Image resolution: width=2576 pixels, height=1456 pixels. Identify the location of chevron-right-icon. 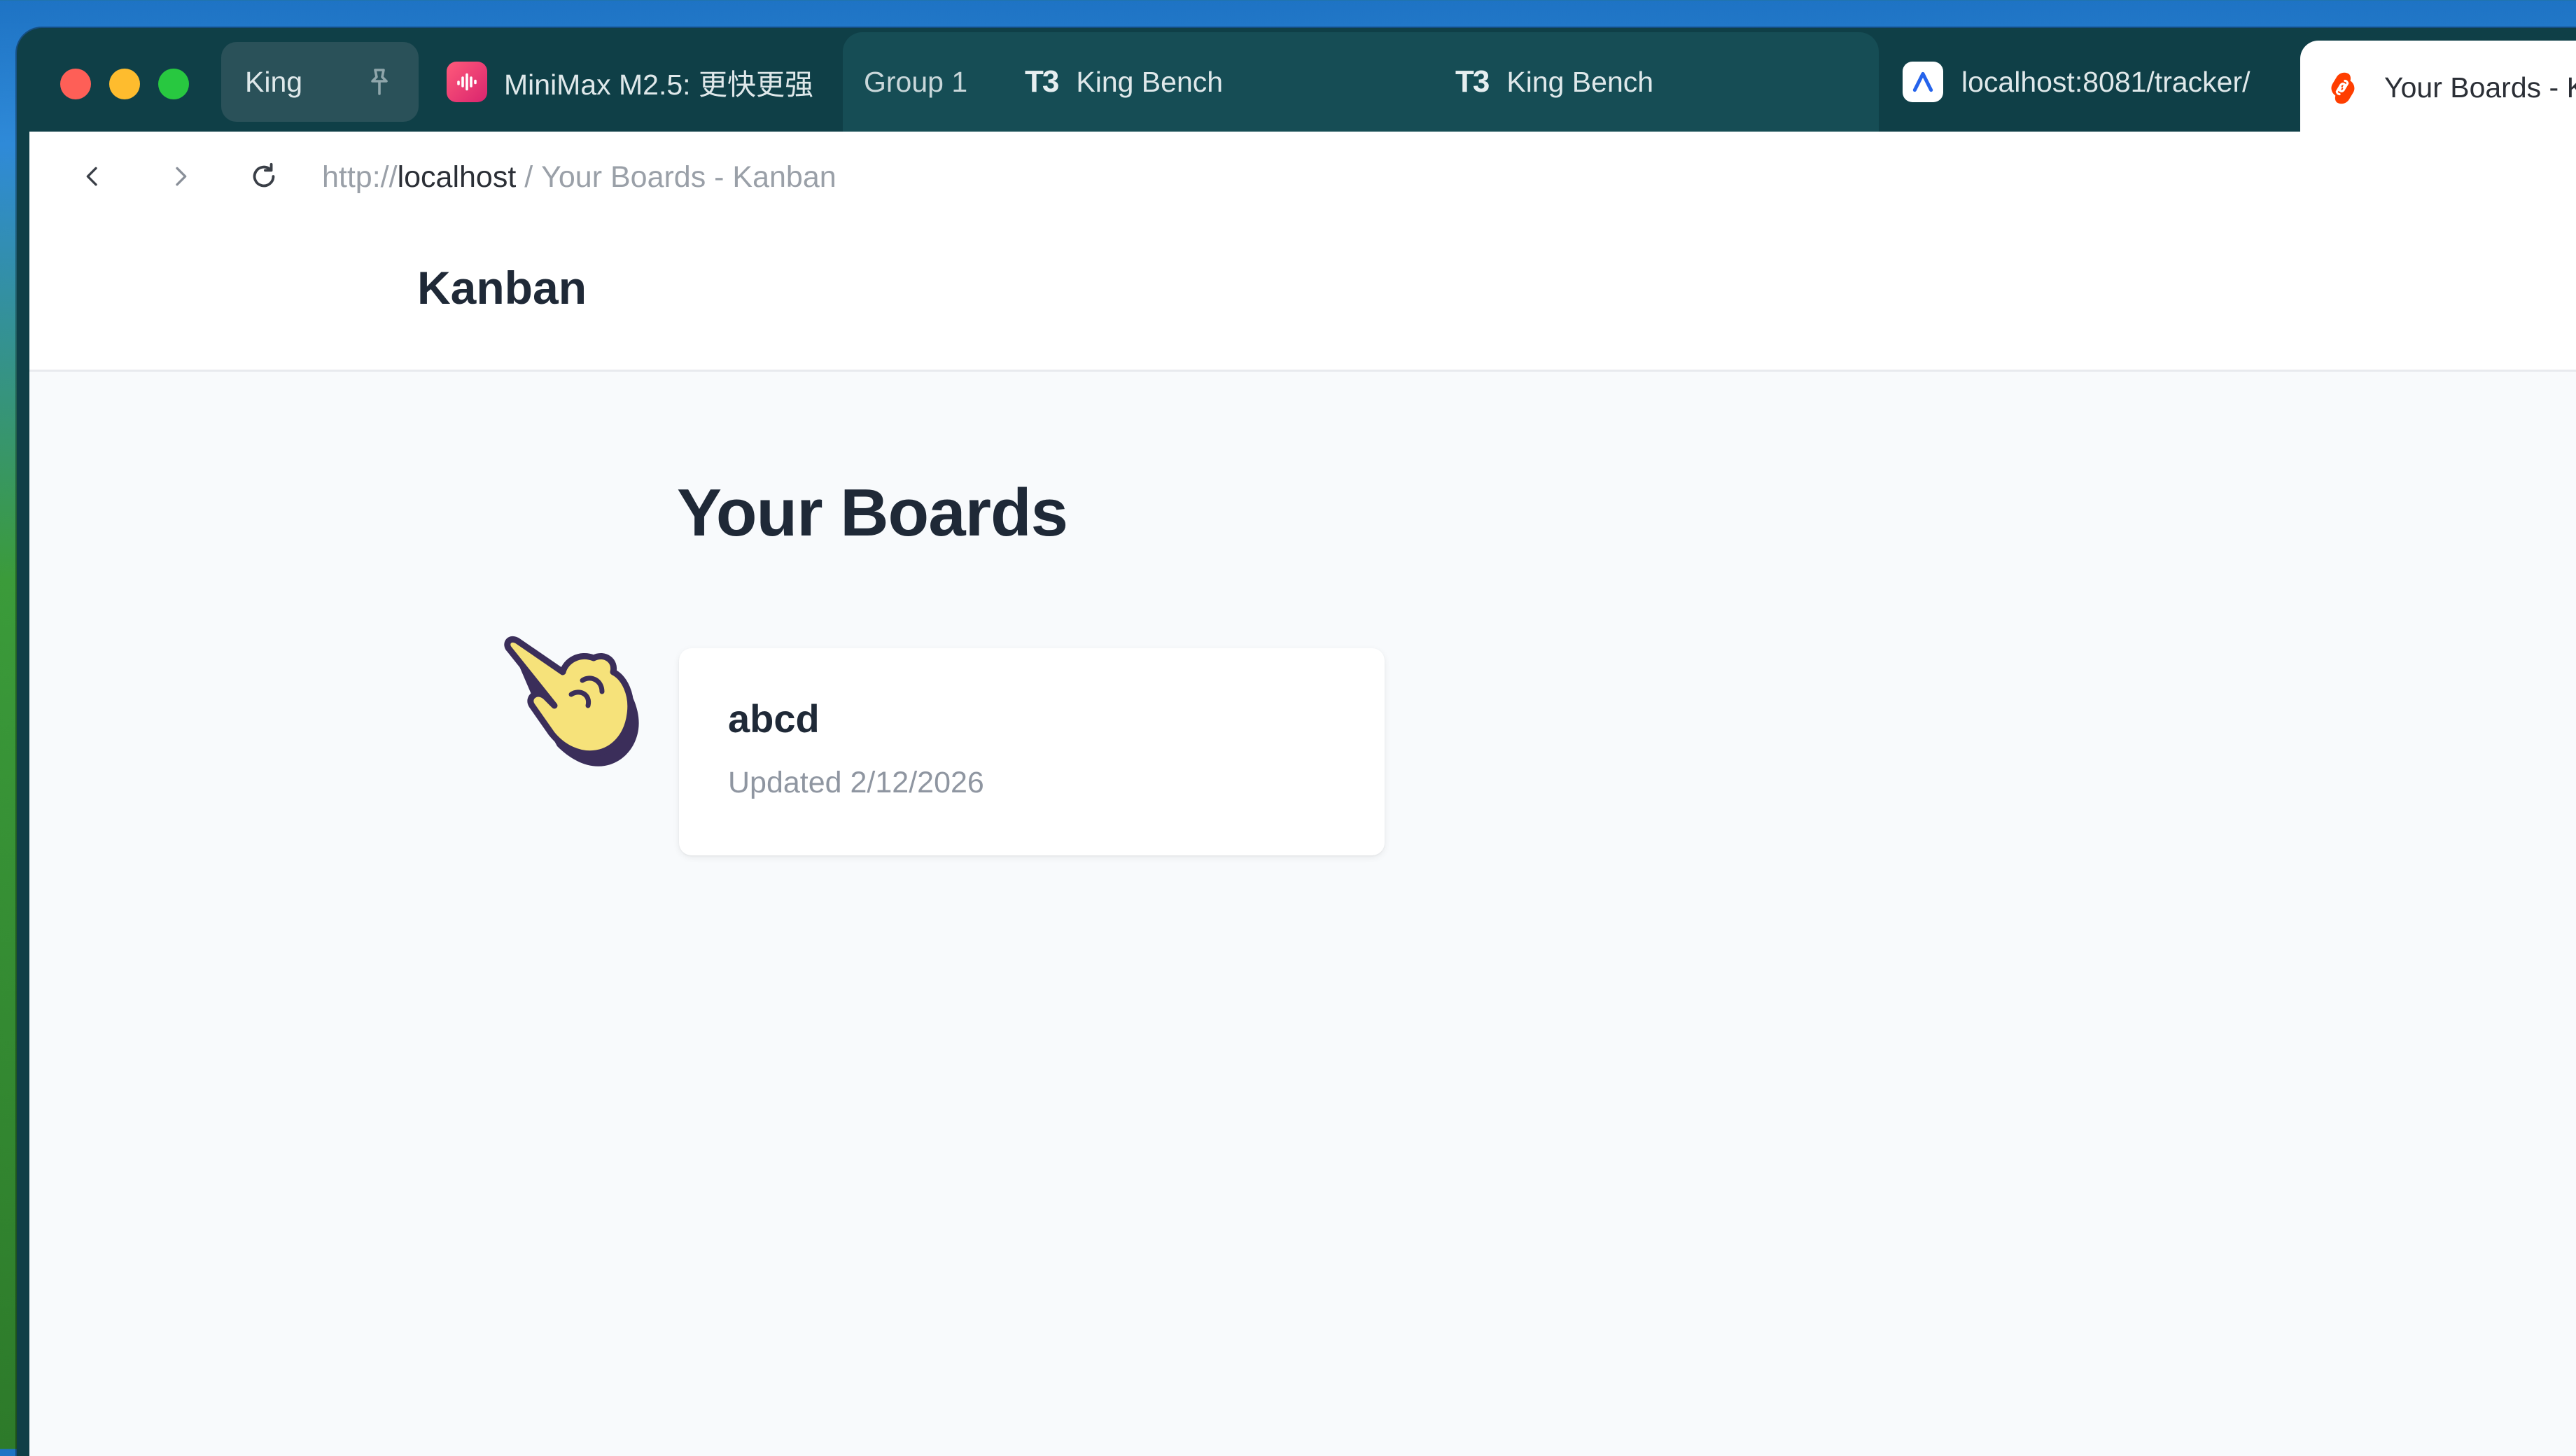
(181, 176).